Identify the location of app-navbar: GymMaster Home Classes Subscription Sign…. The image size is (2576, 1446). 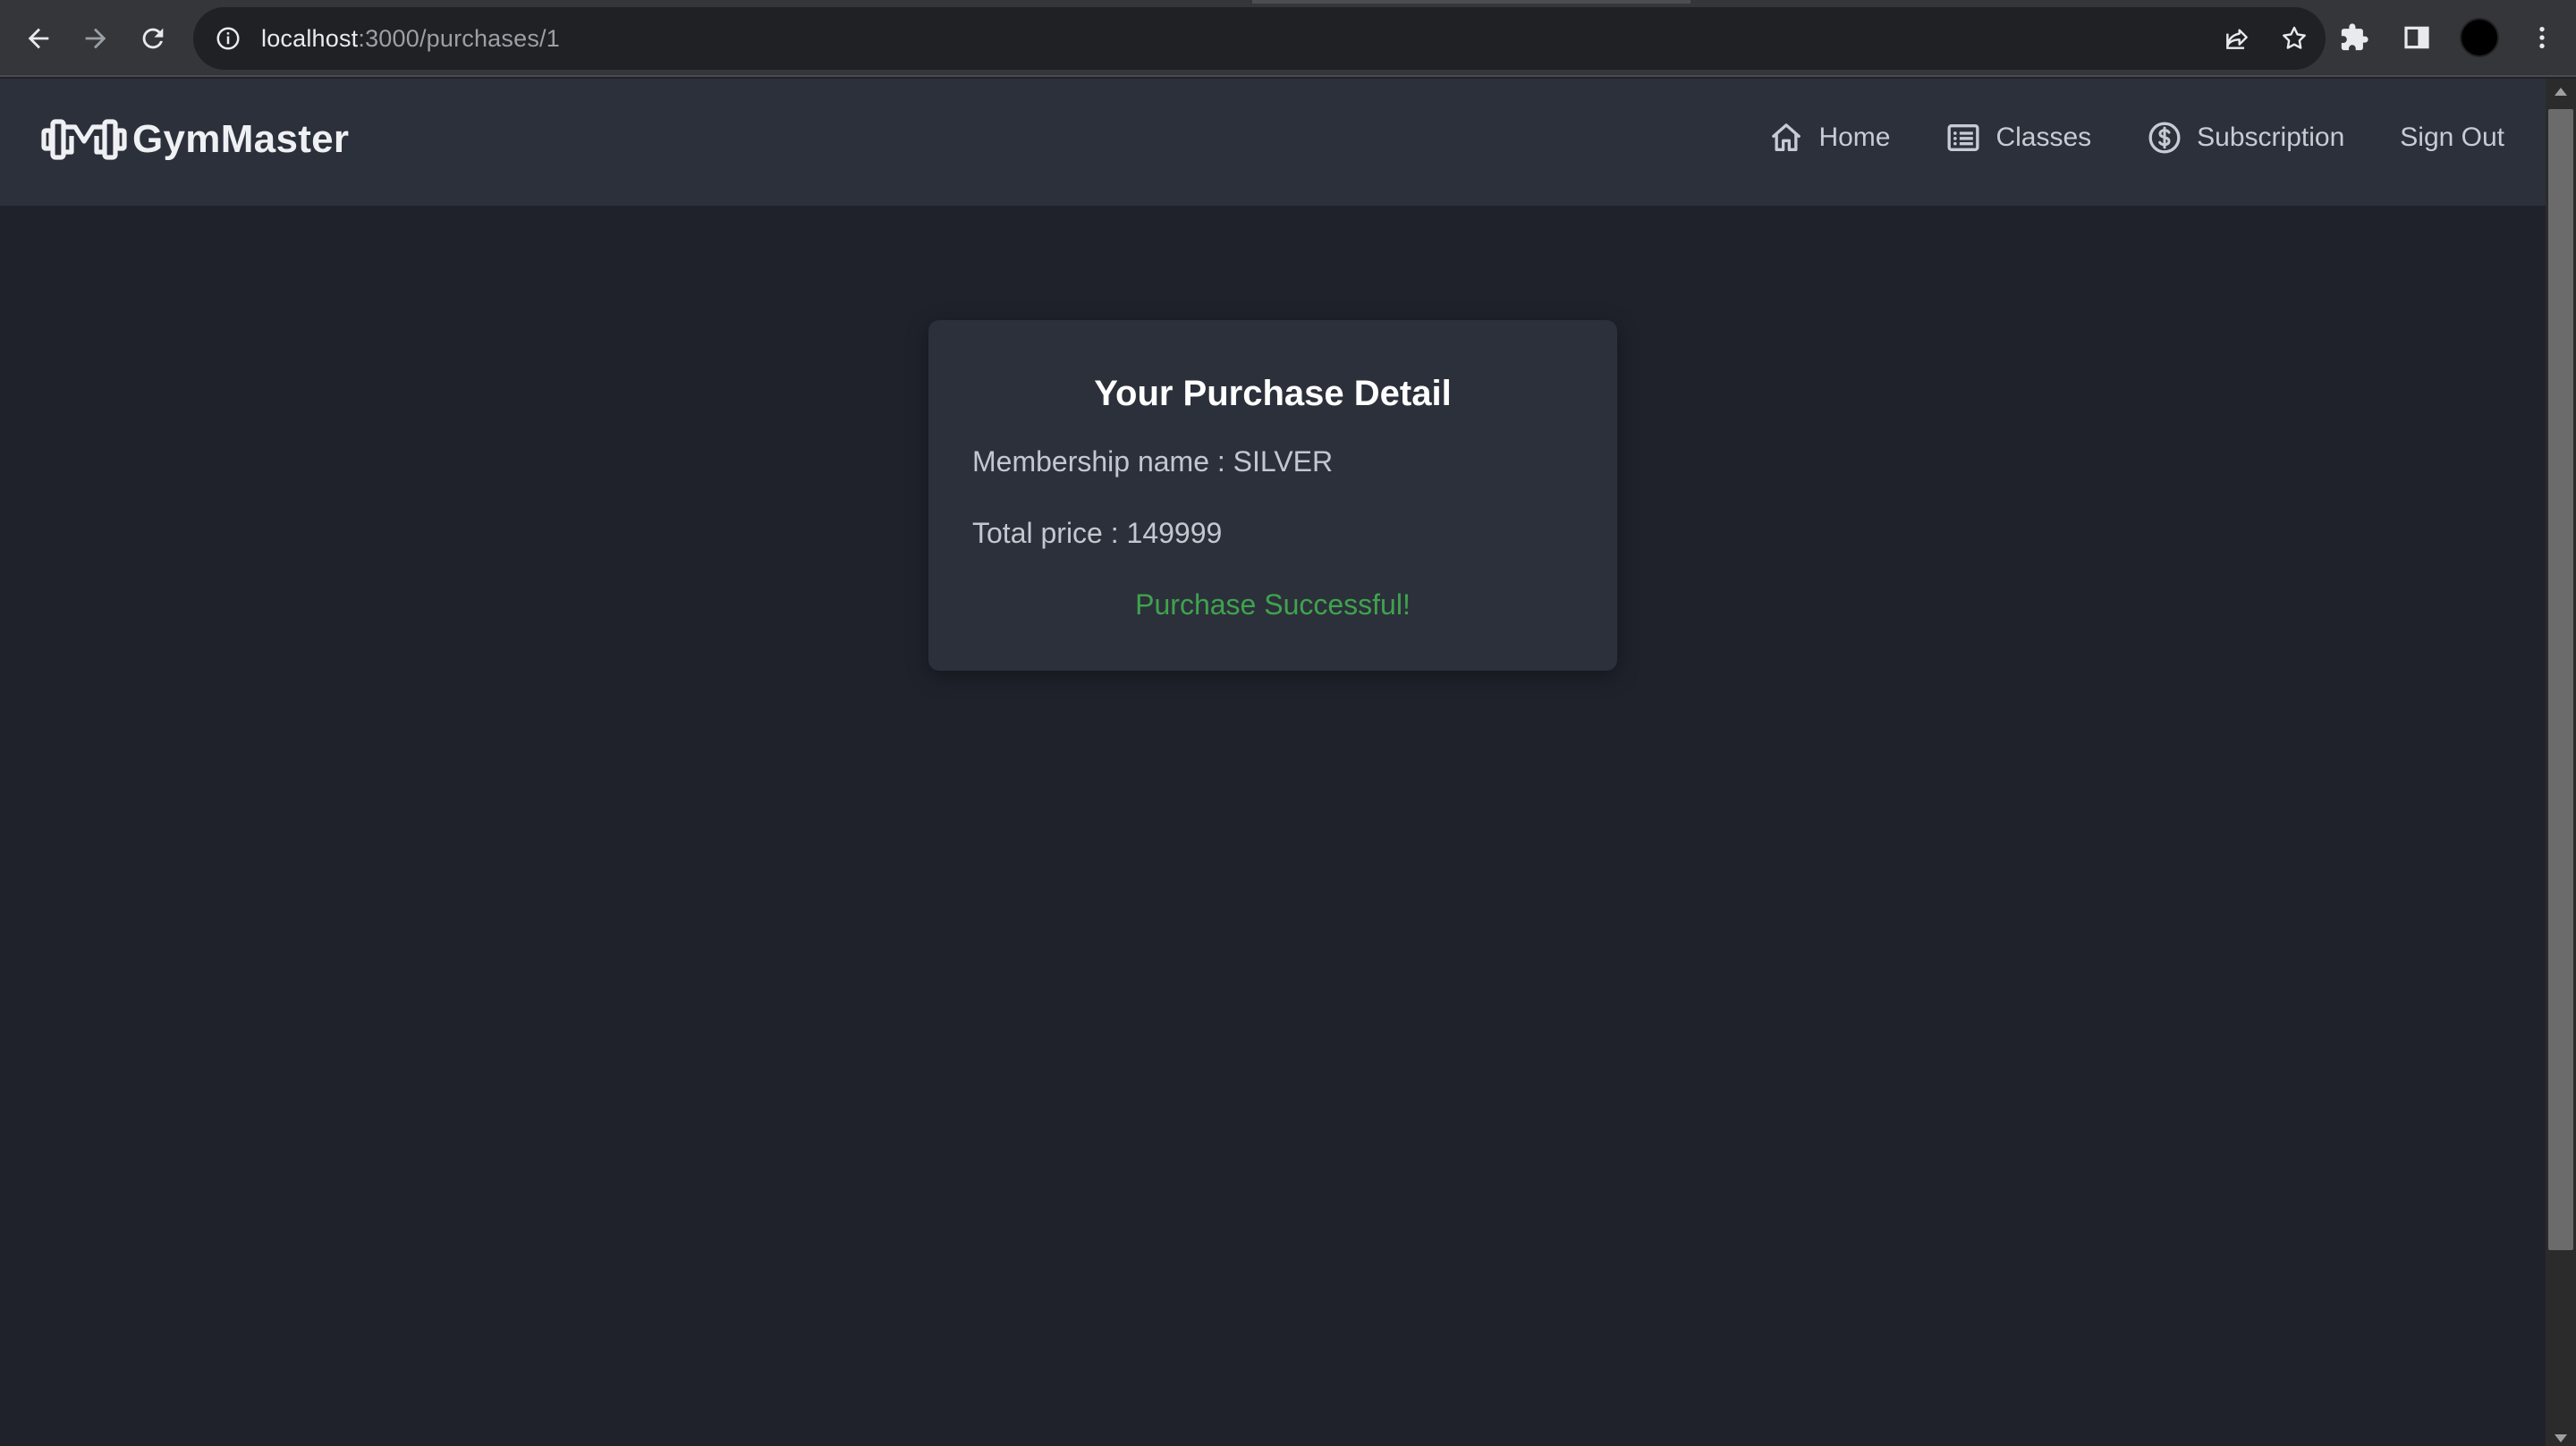
(1273, 142).